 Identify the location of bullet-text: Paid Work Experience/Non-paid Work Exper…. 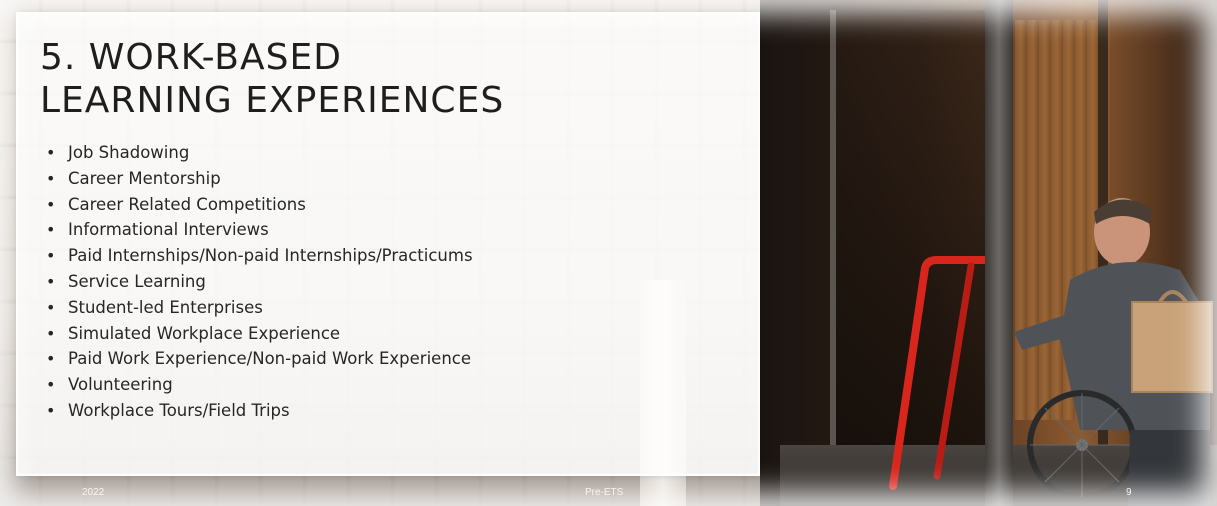
(270, 359).